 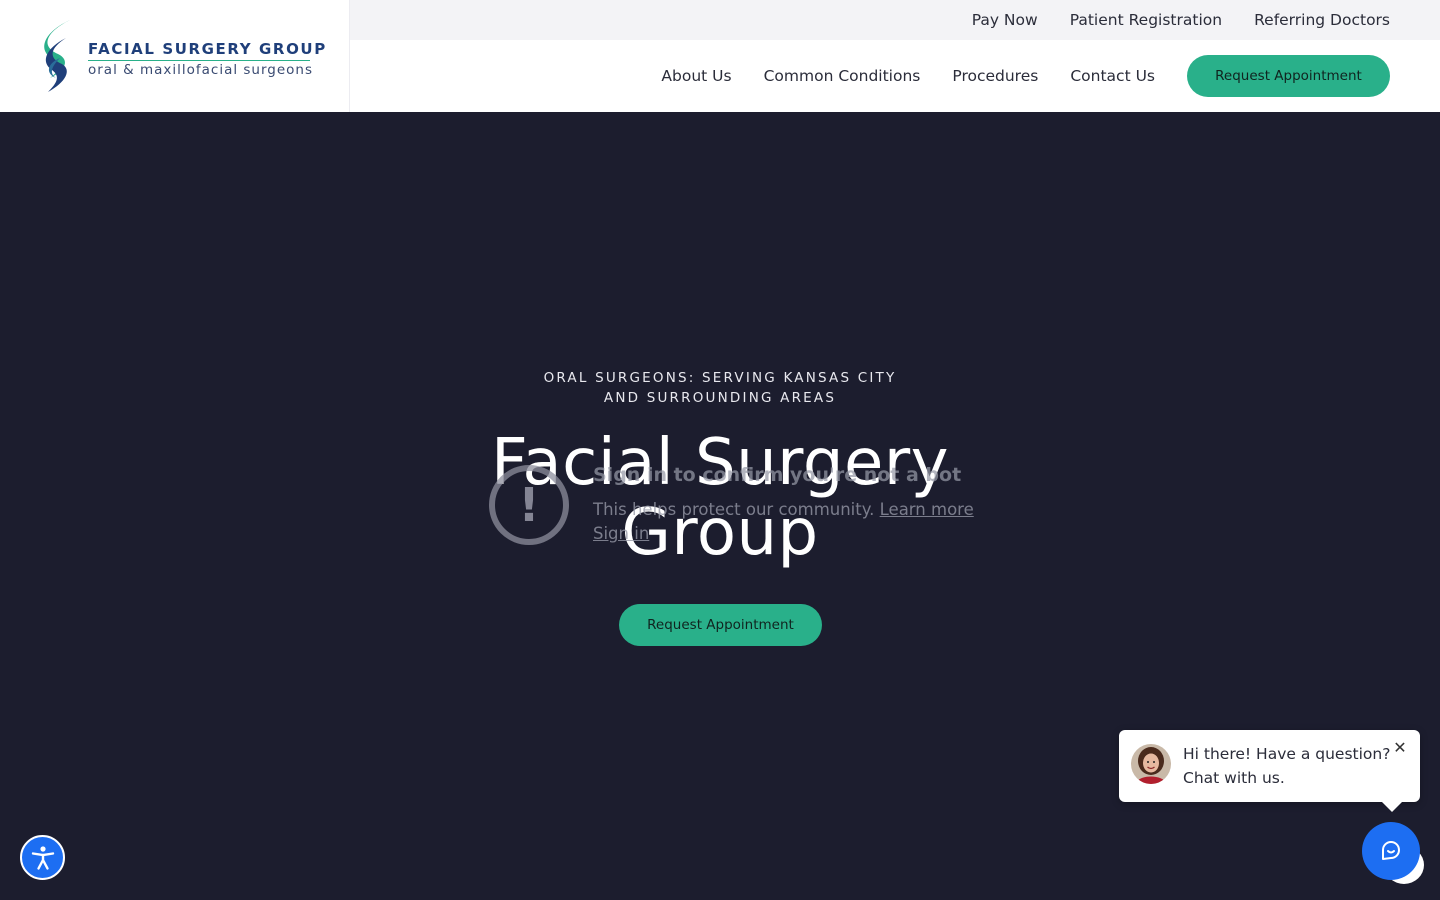 What do you see at coordinates (529, 505) in the screenshot?
I see `exclamation-icon: !` at bounding box center [529, 505].